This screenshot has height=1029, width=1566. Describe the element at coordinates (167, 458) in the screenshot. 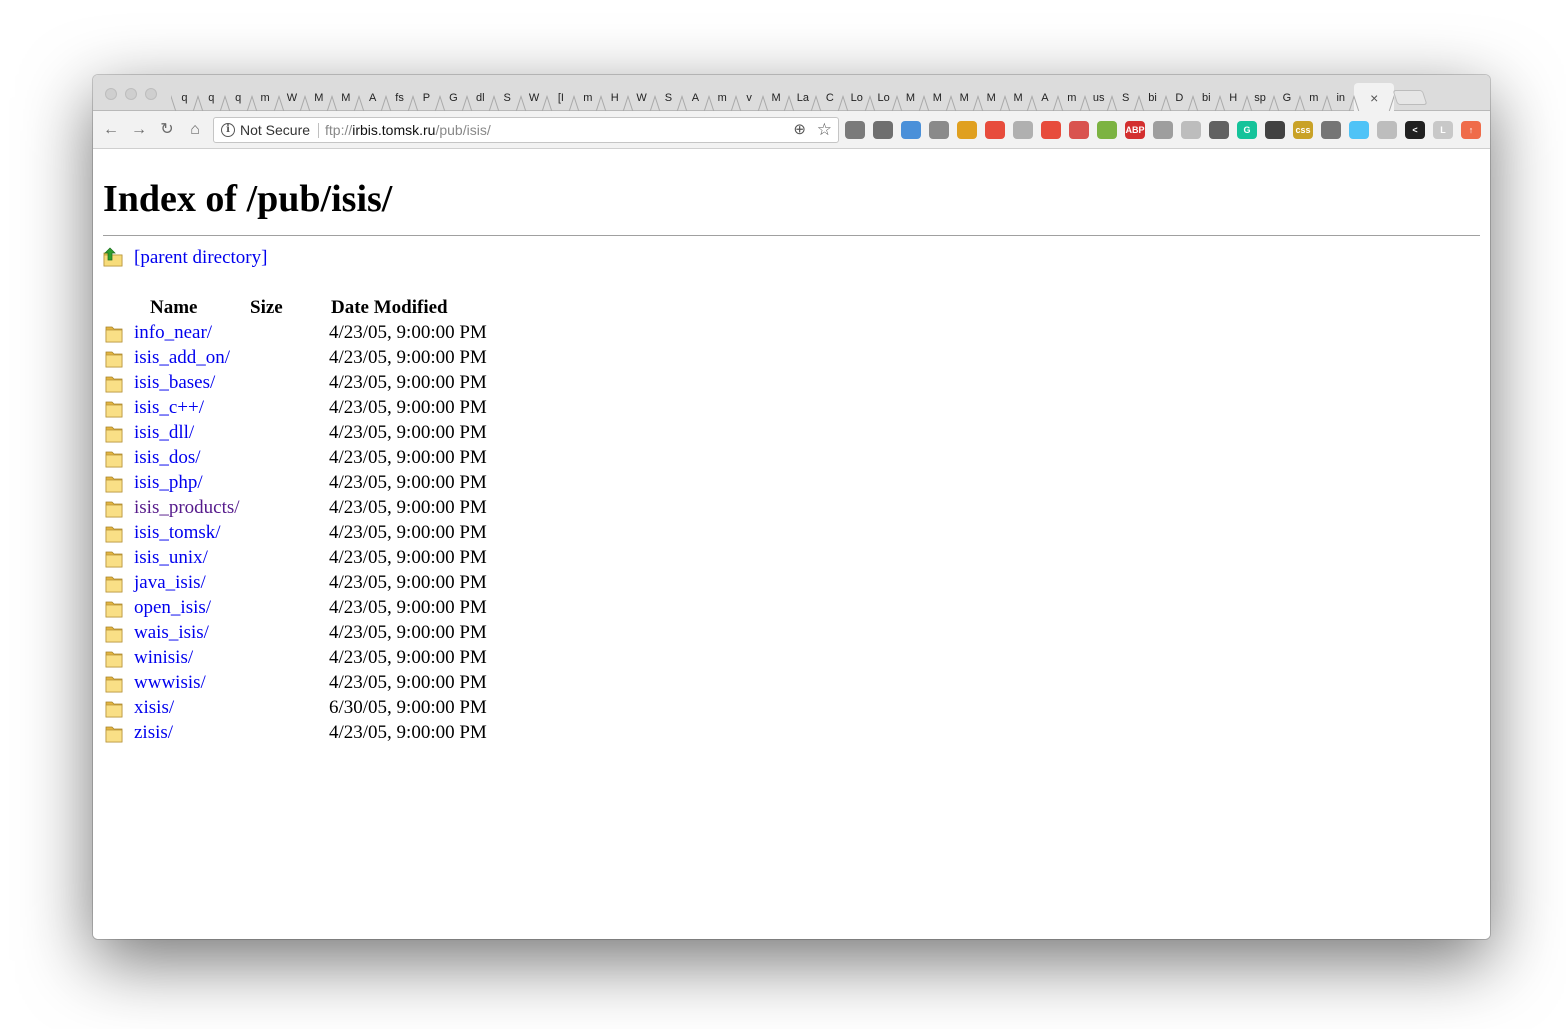

I see `folder-link: isis_dos/` at that location.